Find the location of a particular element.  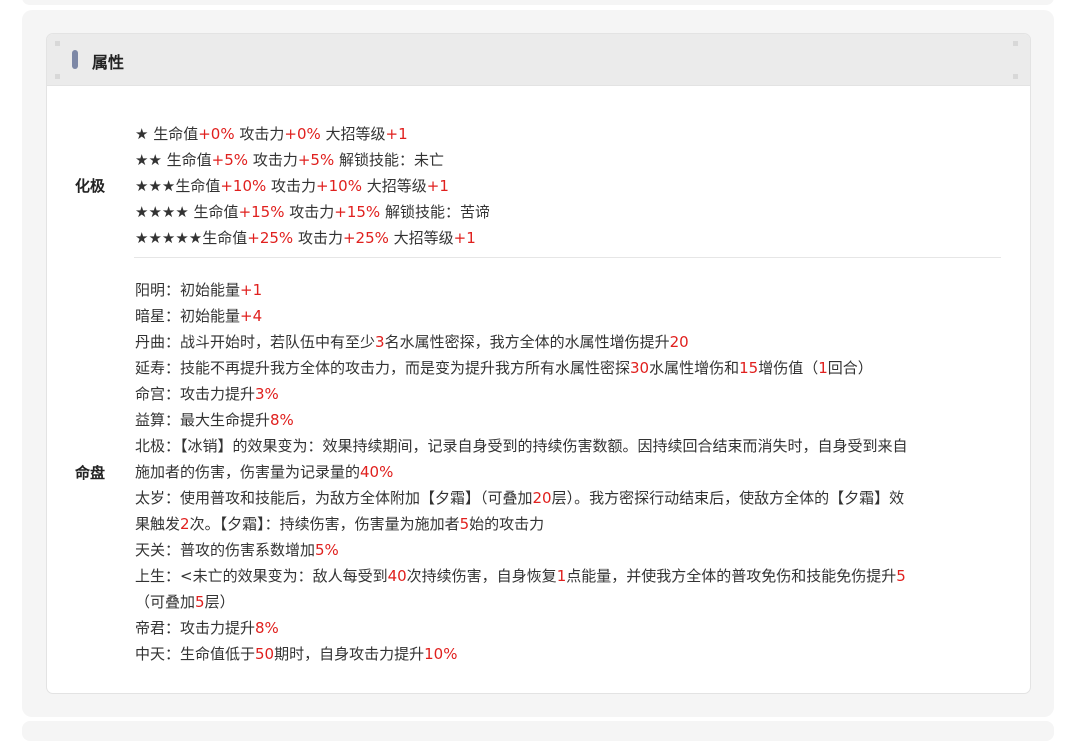

text-segment: 增伤值（ is located at coordinates (788, 368).